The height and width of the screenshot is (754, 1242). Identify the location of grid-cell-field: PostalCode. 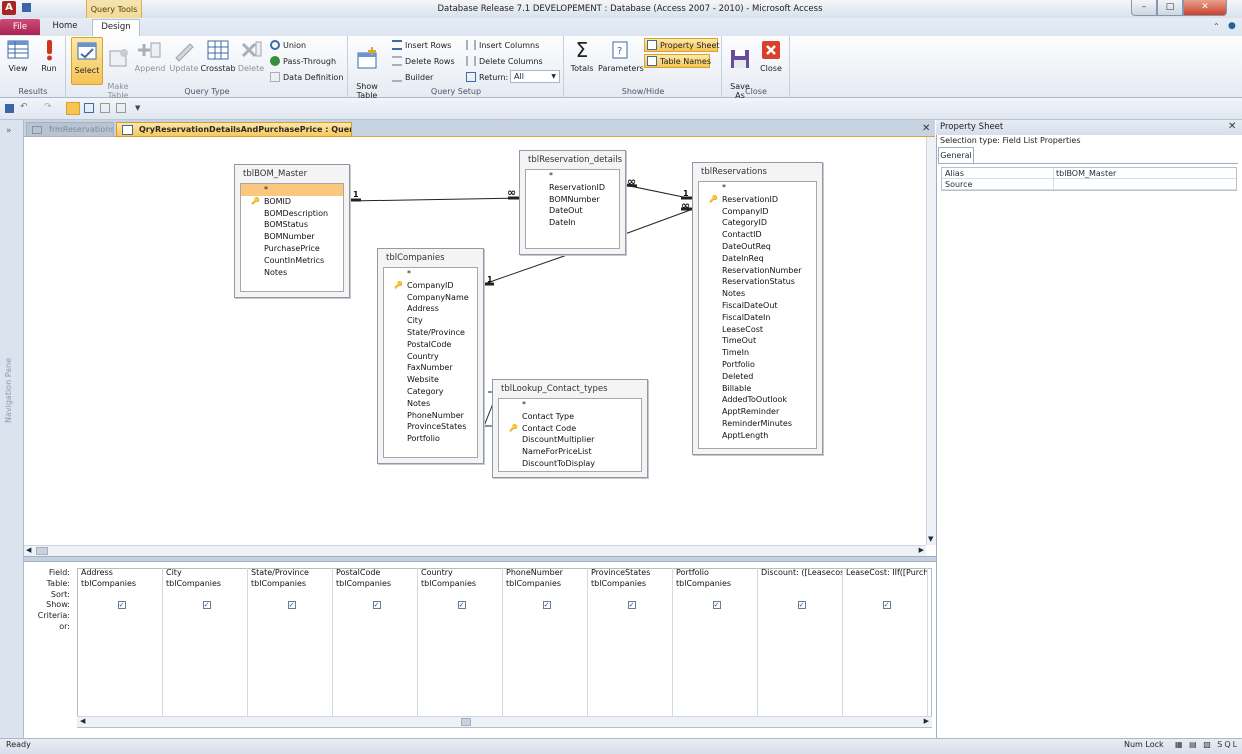
(375, 573).